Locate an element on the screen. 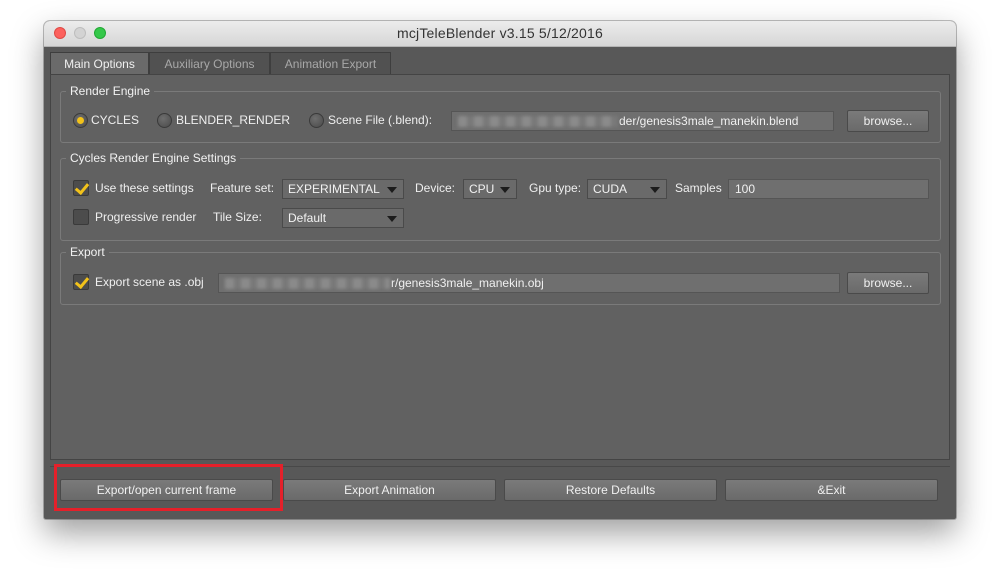  feature-set-value: EXPERIMENTAL is located at coordinates (334, 189).